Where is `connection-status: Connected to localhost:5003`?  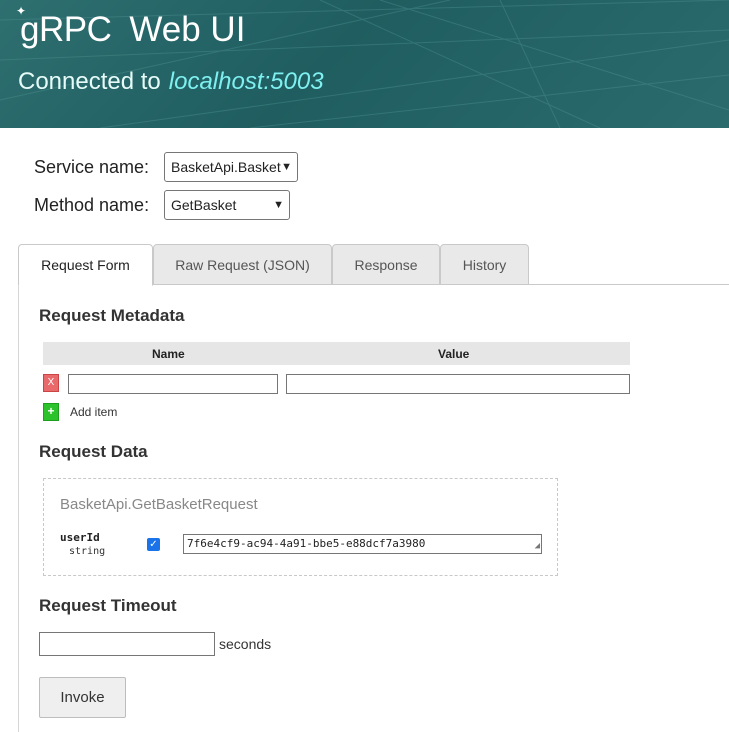
connection-status: Connected to localhost:5003 is located at coordinates (171, 82).